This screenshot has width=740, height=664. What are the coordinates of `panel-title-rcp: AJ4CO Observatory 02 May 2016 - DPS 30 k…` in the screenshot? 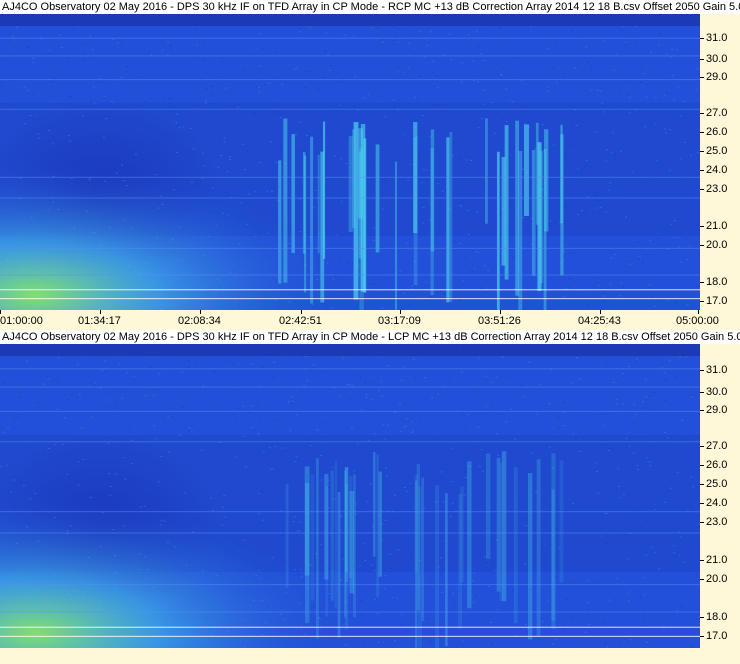 It's located at (370, 7).